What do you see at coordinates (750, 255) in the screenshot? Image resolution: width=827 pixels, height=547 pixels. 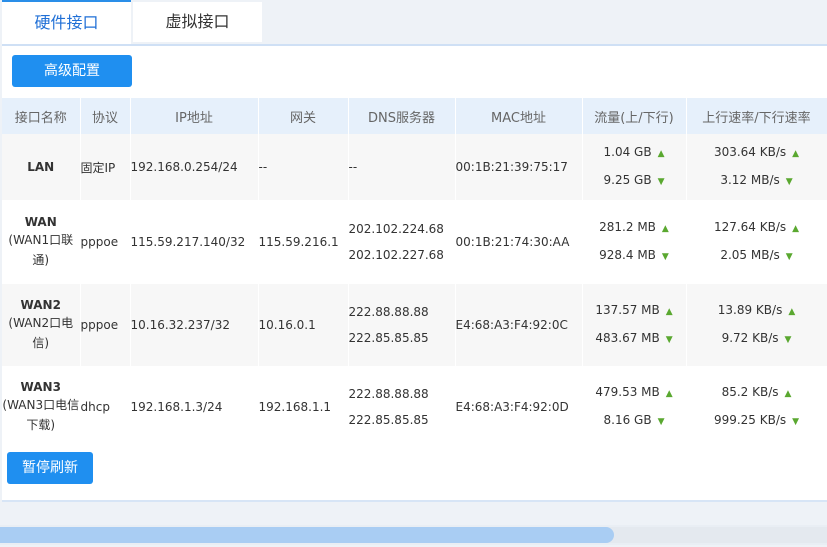 I see `rate-down: 2.05 MB/s` at bounding box center [750, 255].